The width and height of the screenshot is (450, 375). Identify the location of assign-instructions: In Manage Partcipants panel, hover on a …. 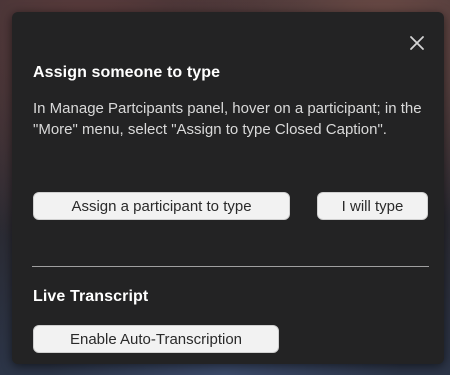
(227, 119).